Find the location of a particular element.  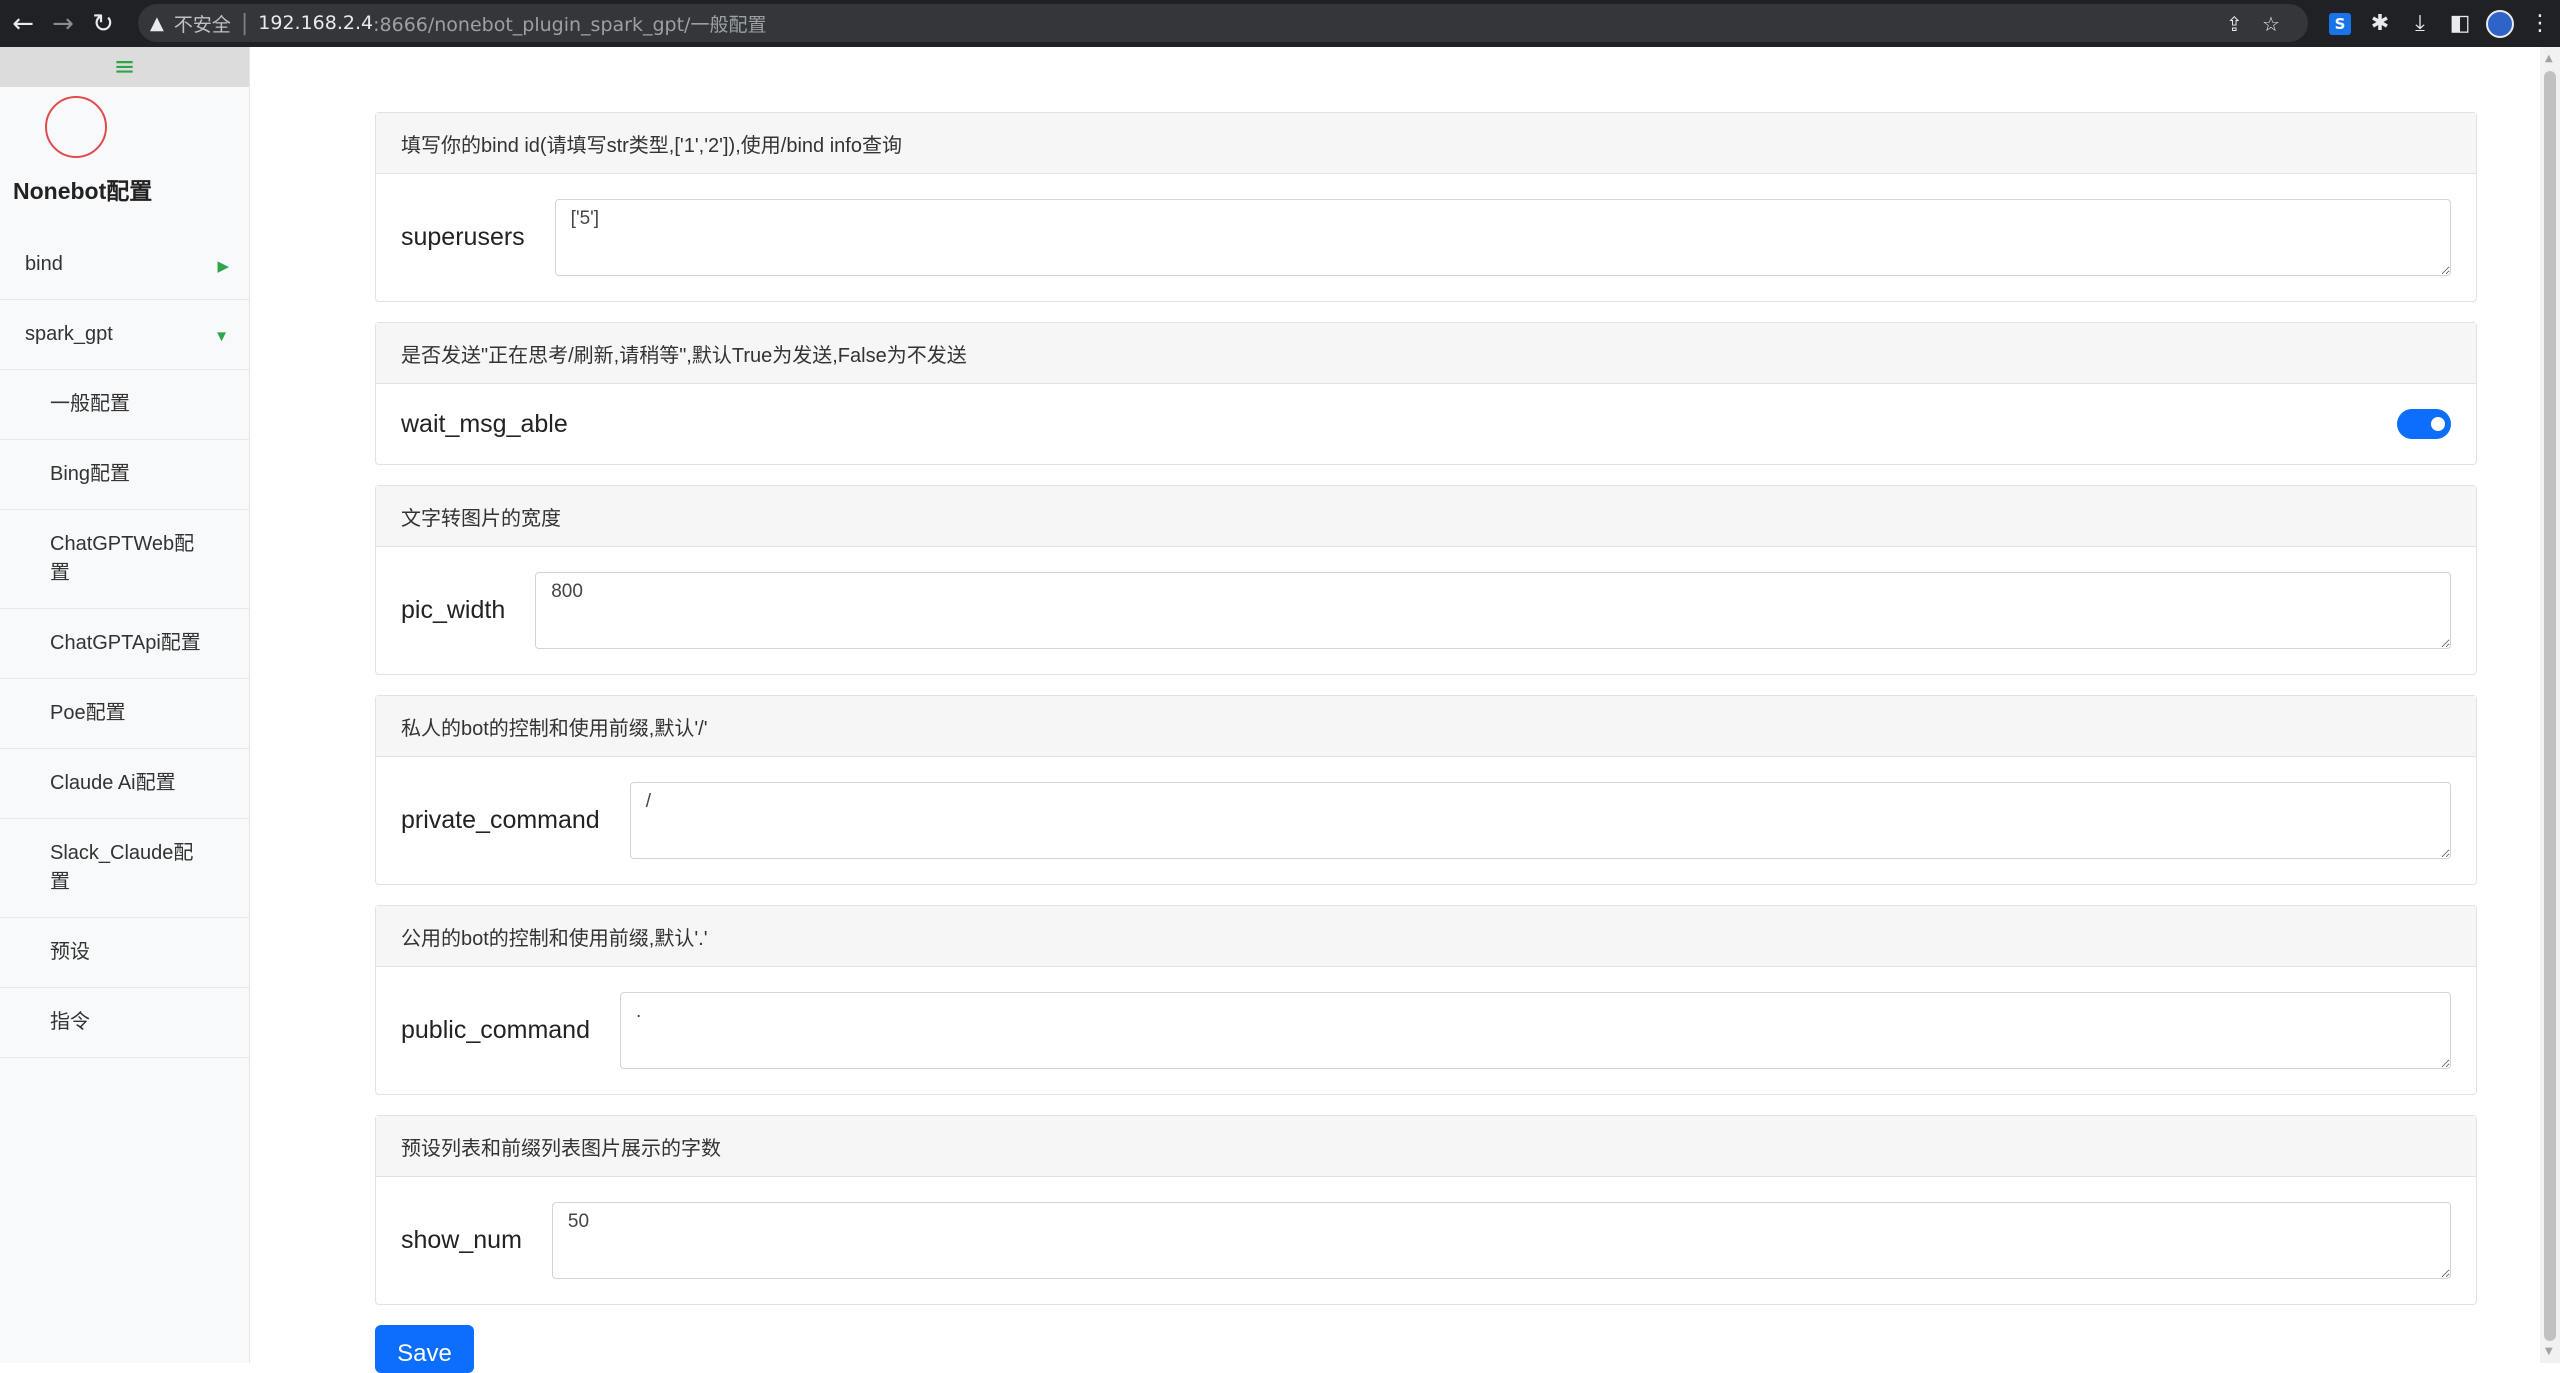

sidebar-title: Nonebot配置 is located at coordinates (83, 191).